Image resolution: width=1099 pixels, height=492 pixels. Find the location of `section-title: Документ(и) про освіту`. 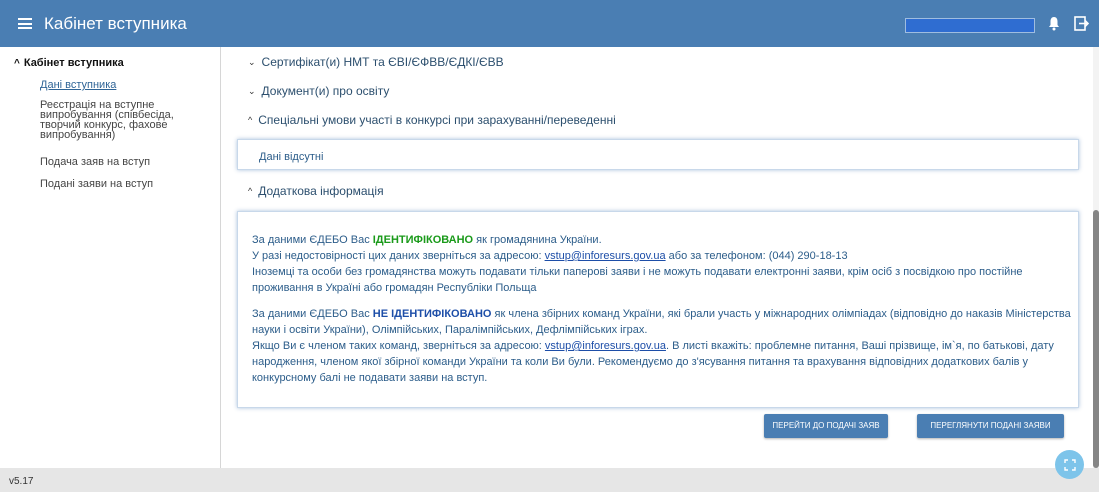

section-title: Документ(и) про освіту is located at coordinates (325, 91).